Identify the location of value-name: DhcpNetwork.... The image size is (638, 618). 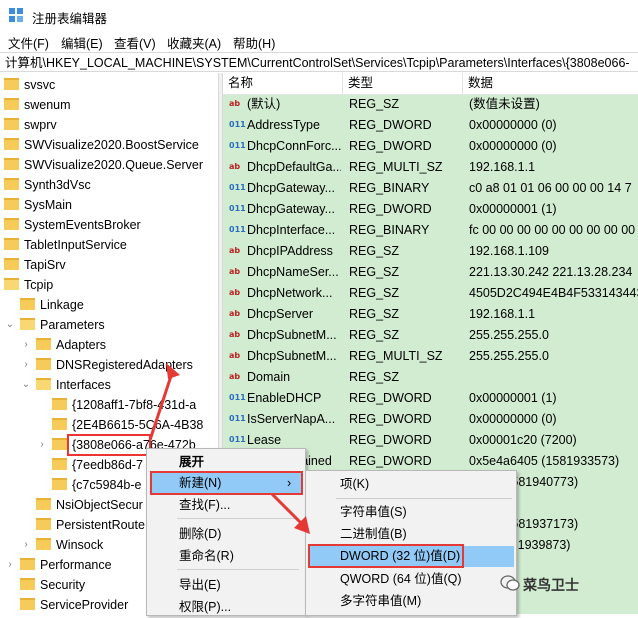
(290, 293).